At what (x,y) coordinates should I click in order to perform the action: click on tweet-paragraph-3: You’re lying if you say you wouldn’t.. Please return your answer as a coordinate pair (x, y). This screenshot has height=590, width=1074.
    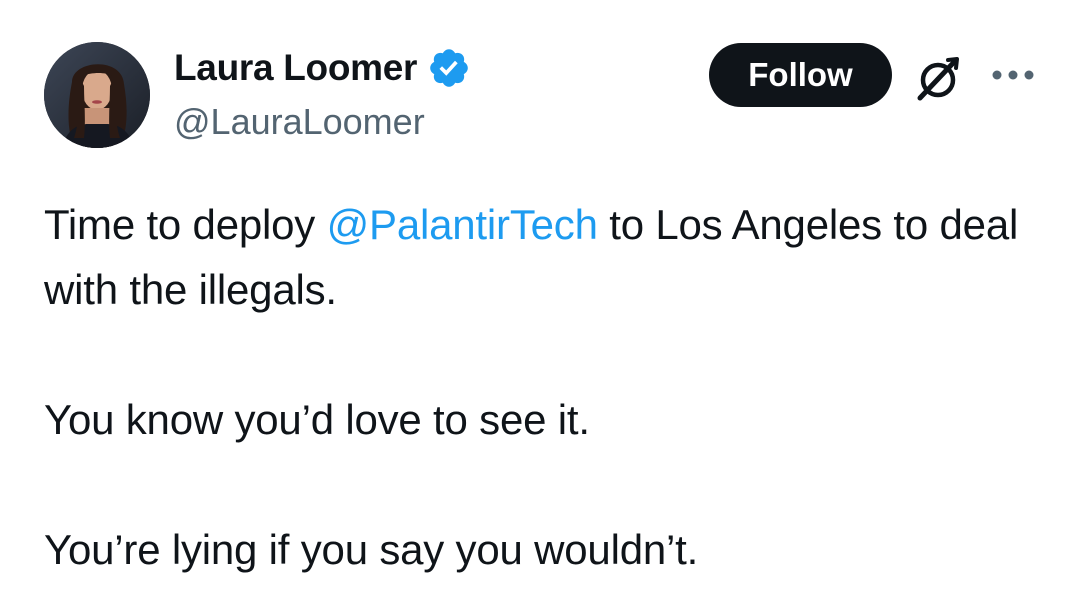
    Looking at the image, I should click on (371, 549).